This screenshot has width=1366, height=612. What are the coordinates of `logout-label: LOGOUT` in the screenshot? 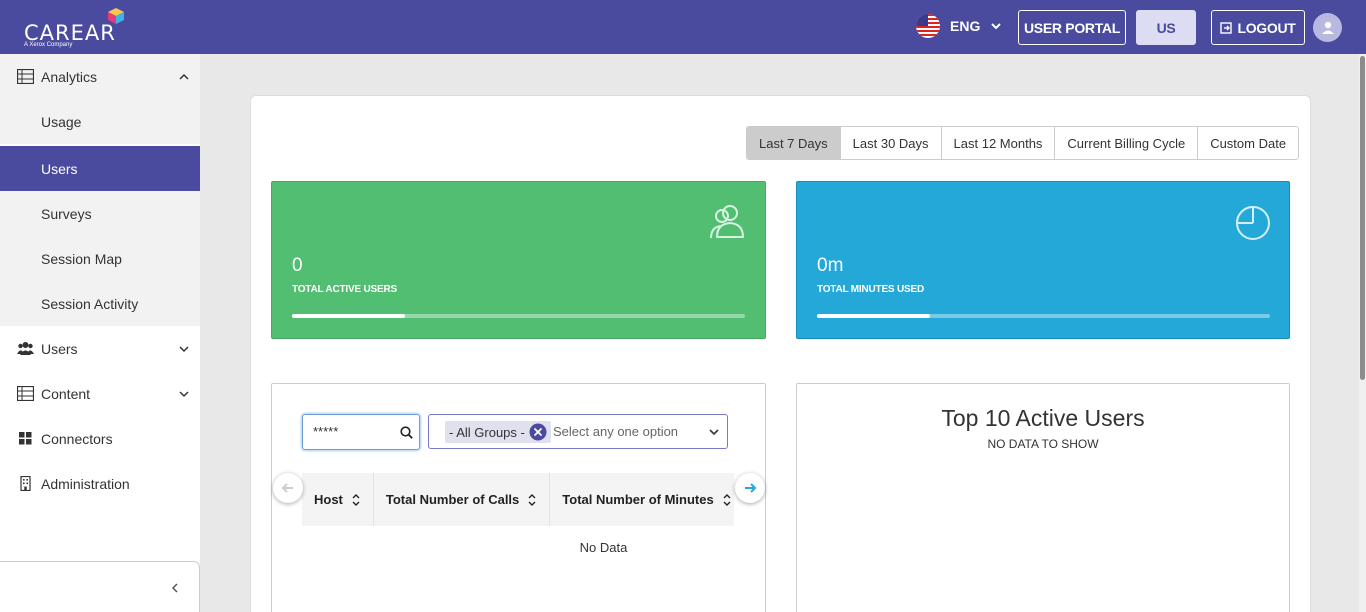 It's located at (1266, 27).